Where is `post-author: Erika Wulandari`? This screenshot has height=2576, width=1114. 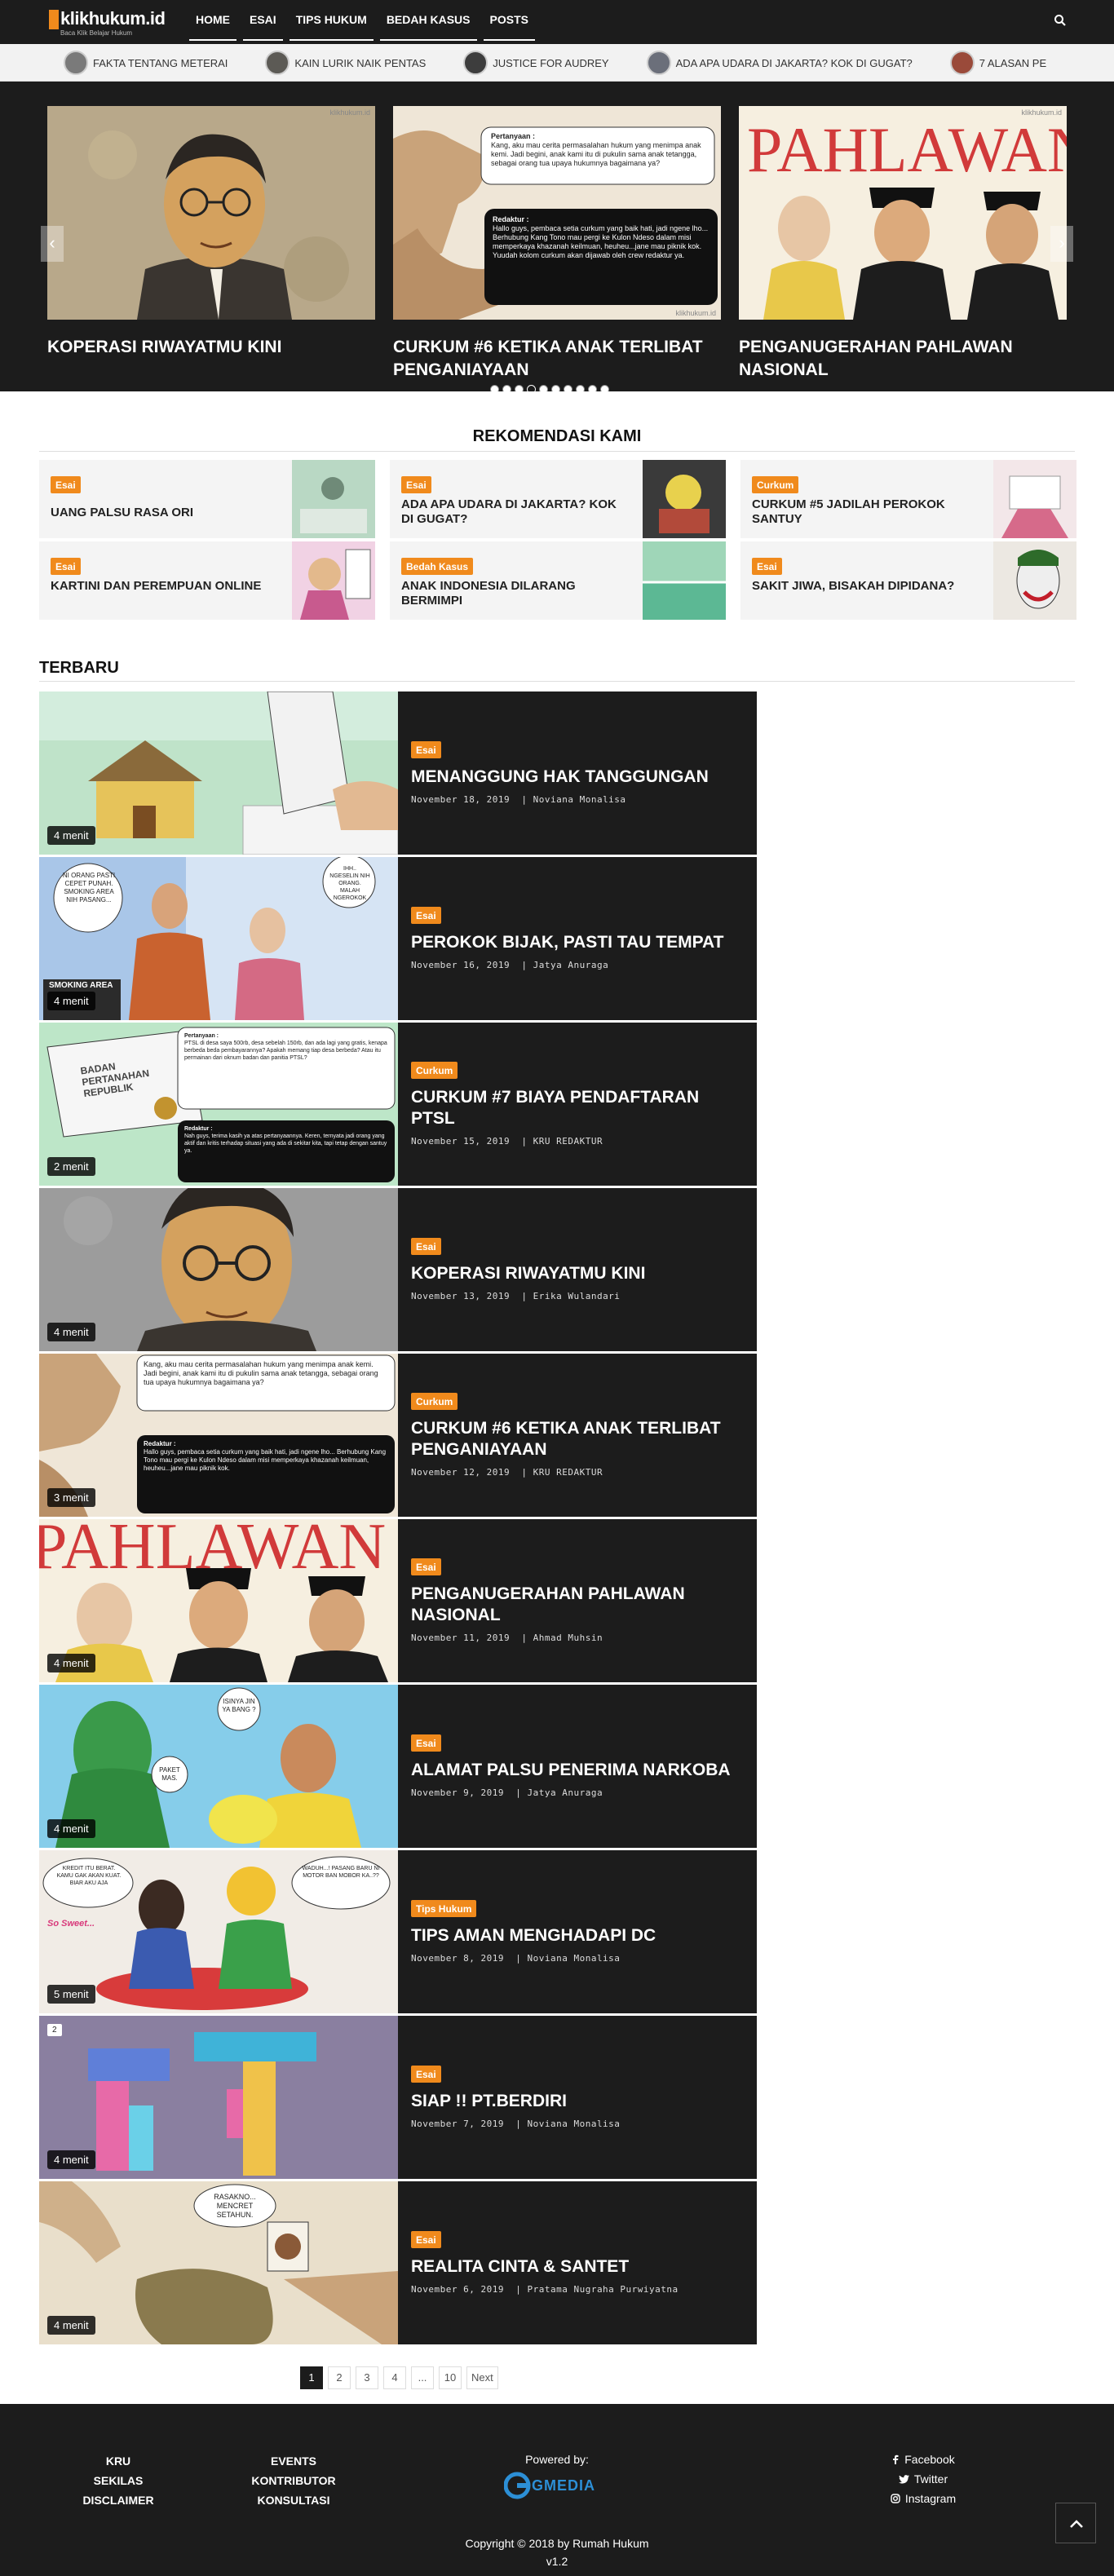 post-author: Erika Wulandari is located at coordinates (577, 1296).